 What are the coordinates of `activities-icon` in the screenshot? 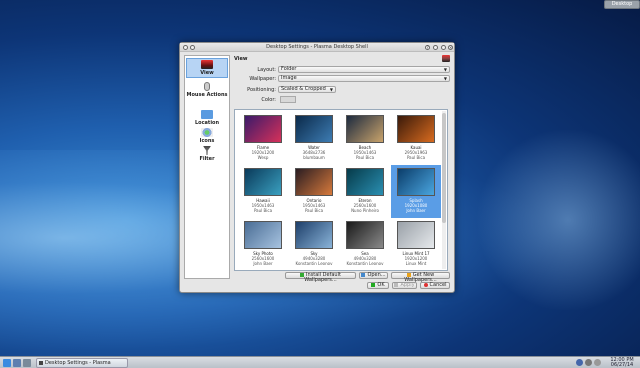 It's located at (17, 363).